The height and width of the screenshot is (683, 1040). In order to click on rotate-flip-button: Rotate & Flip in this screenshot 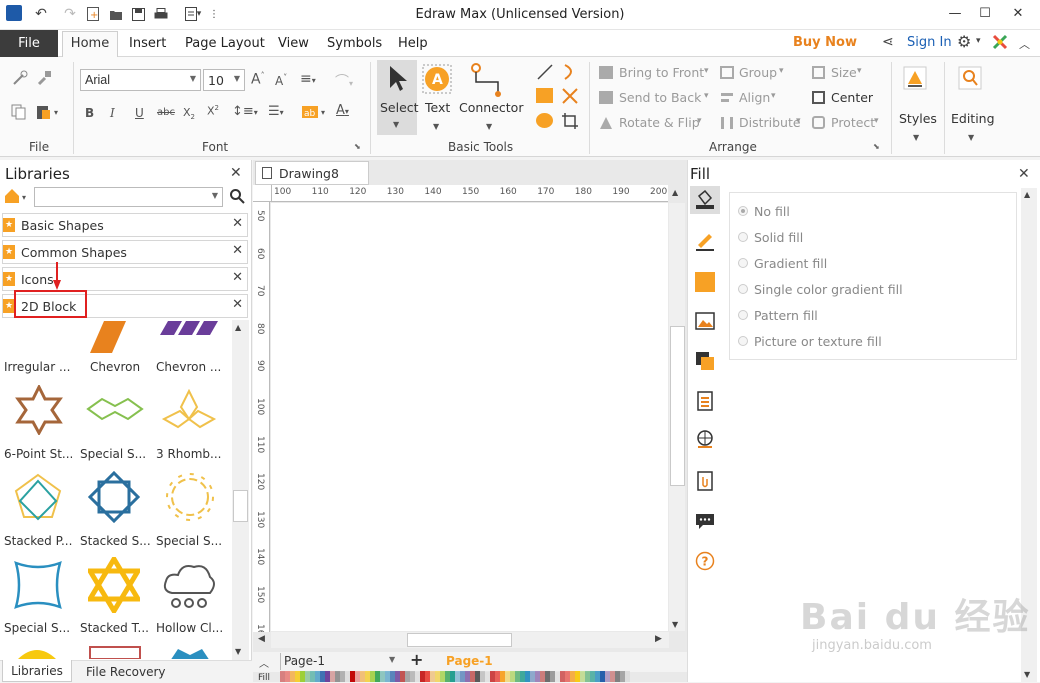, I will do `click(659, 122)`.